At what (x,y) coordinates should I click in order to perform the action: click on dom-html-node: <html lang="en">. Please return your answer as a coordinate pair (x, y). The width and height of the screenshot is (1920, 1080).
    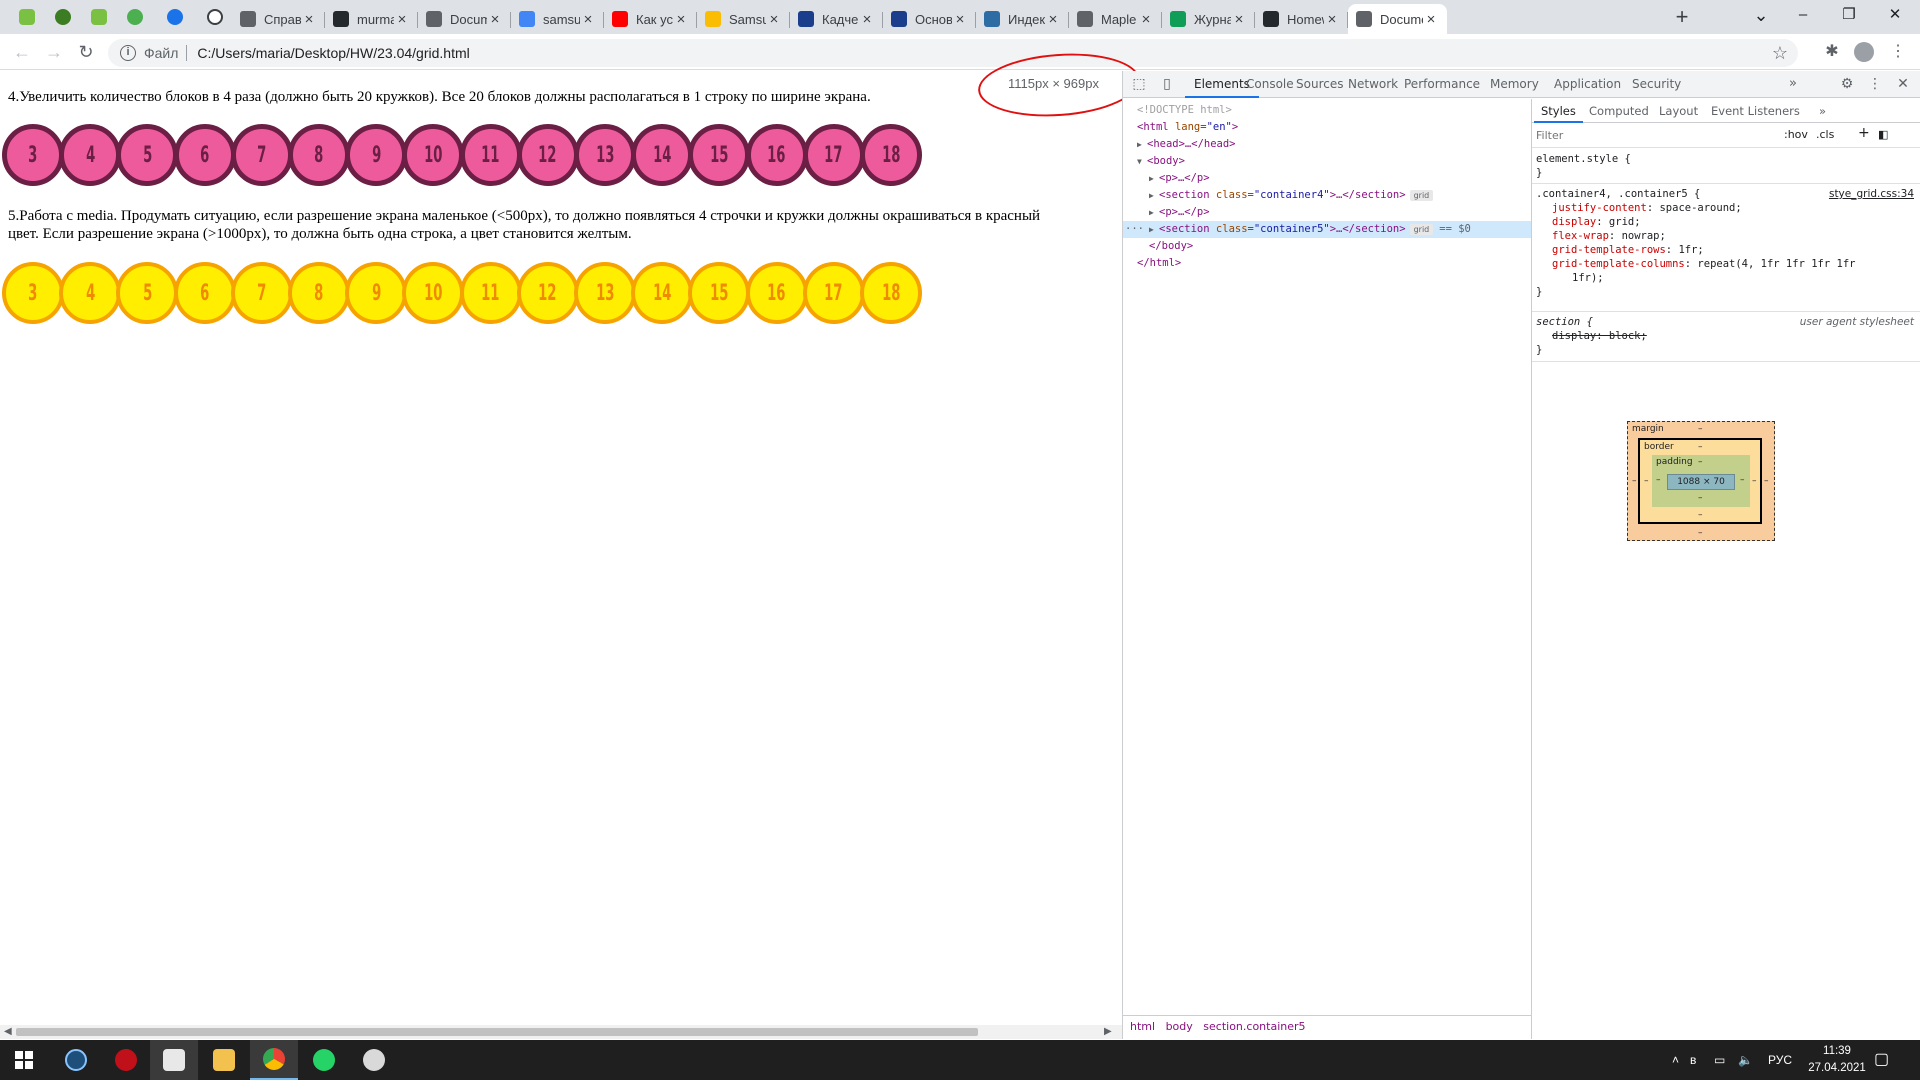
    Looking at the image, I should click on (1327, 127).